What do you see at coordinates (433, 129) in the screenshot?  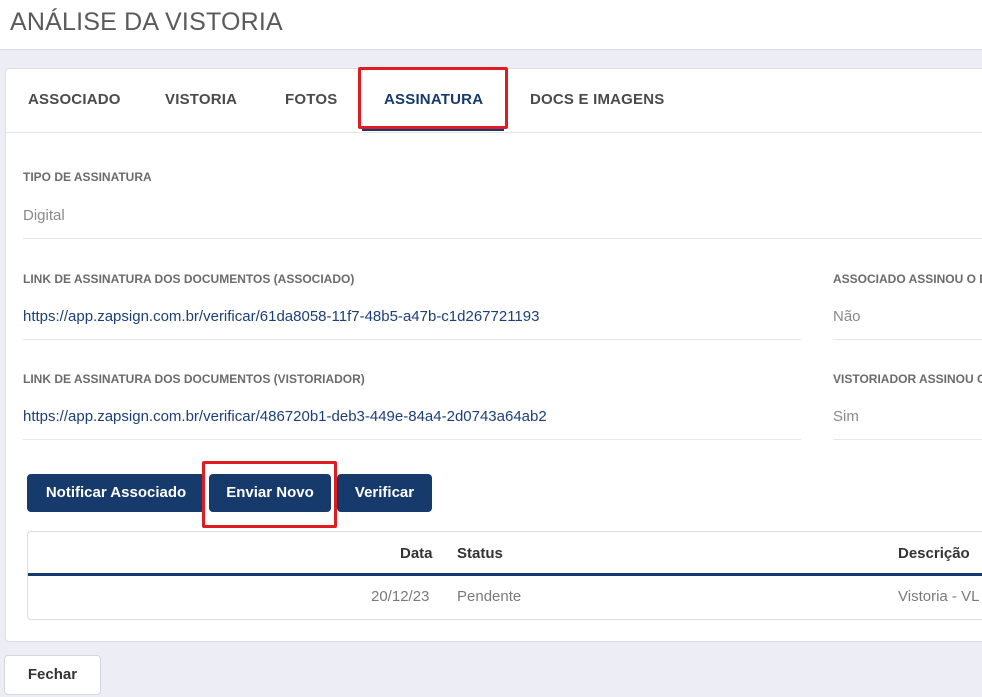 I see `active-tab-indicator` at bounding box center [433, 129].